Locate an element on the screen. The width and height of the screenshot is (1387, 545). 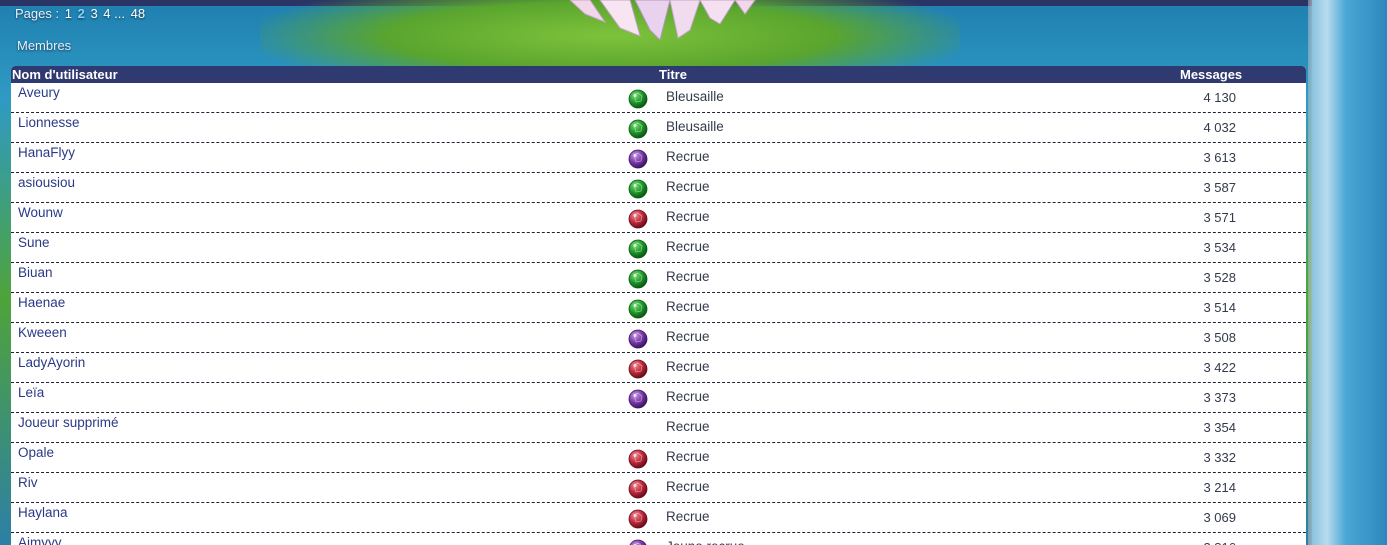
table-row: HanaFlyy Recrue 3 613 is located at coordinates (658, 158).